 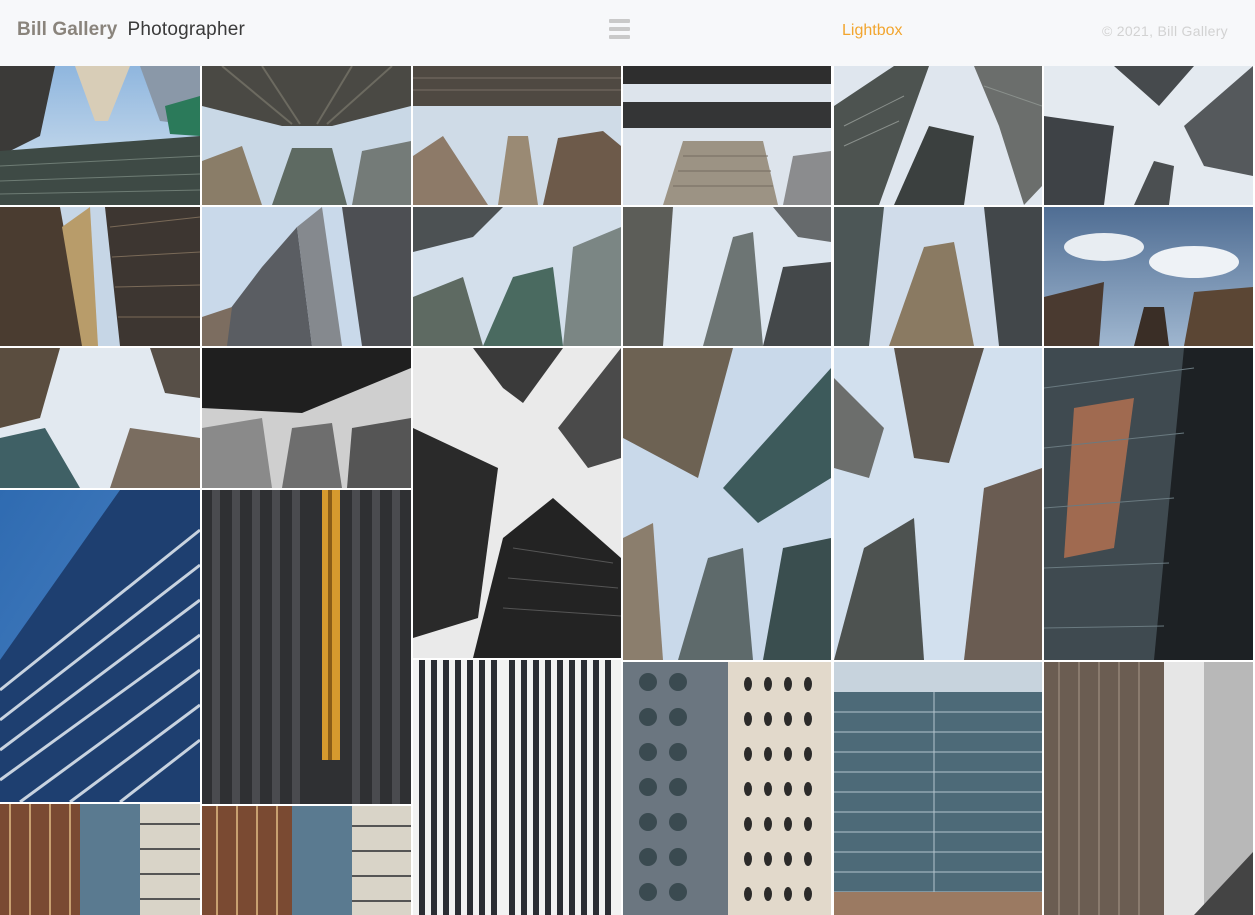 I want to click on brand-name: Bill Gallery, so click(x=67, y=30).